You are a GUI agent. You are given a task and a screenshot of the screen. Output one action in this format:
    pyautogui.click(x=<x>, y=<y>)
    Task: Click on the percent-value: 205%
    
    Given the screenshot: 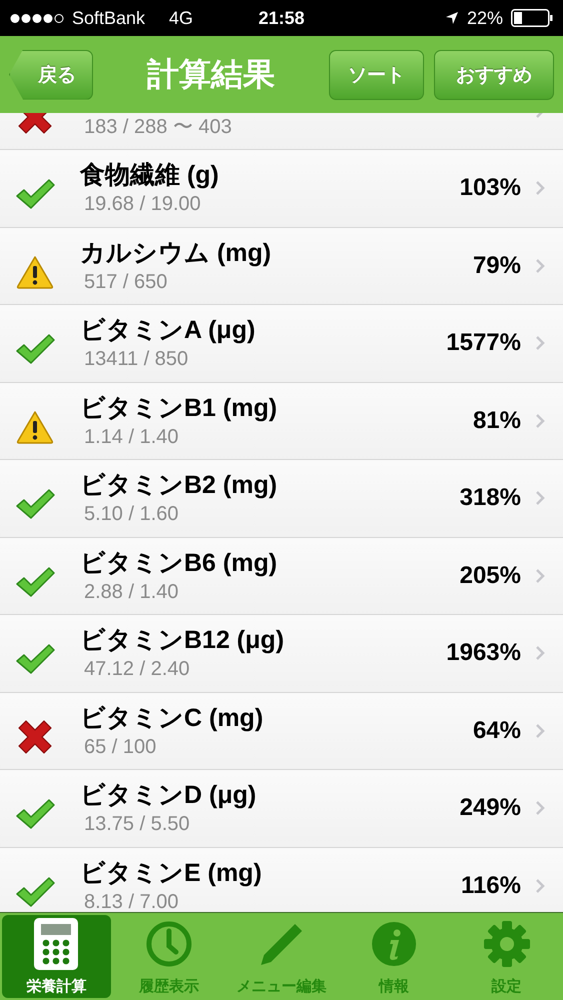 What is the action you would take?
    pyautogui.click(x=490, y=576)
    